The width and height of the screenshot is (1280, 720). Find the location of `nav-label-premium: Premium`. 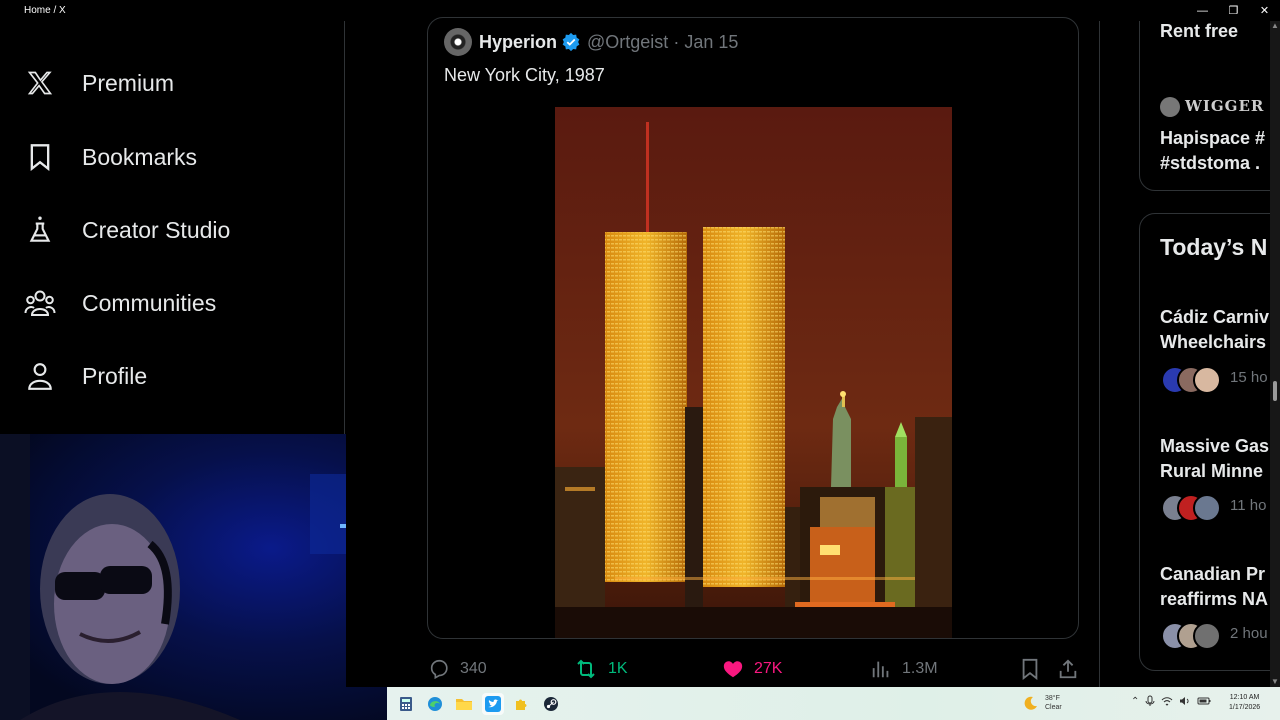

nav-label-premium: Premium is located at coordinates (128, 82).